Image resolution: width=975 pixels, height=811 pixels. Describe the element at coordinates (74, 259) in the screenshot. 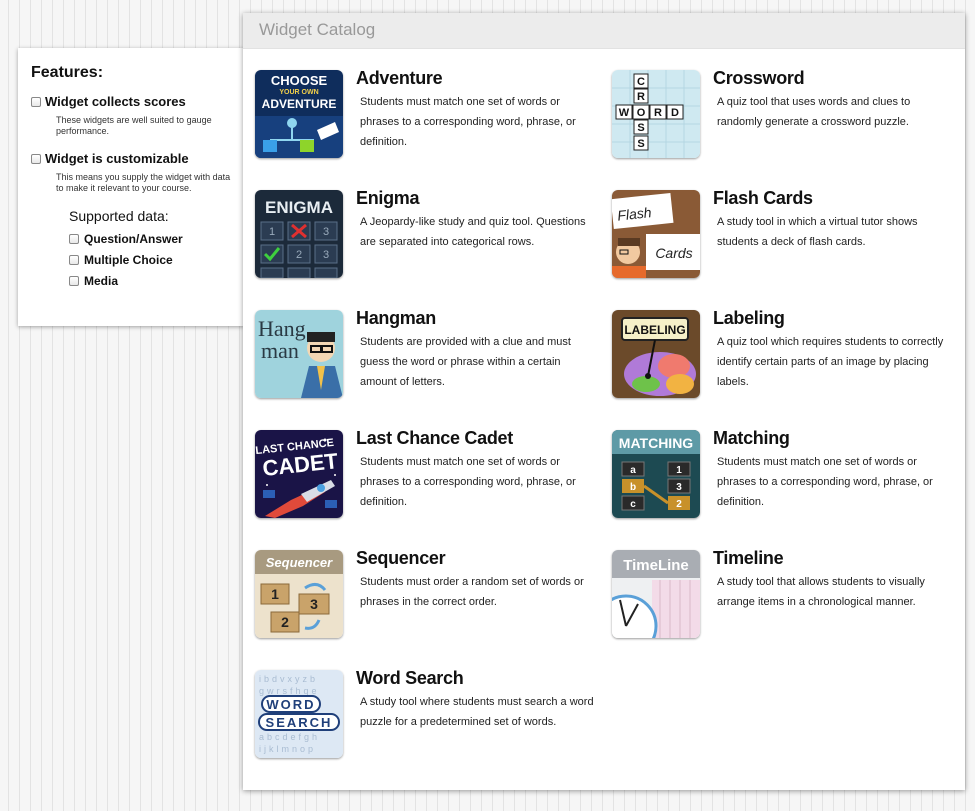

I see `multiple-choice-checkbox` at that location.